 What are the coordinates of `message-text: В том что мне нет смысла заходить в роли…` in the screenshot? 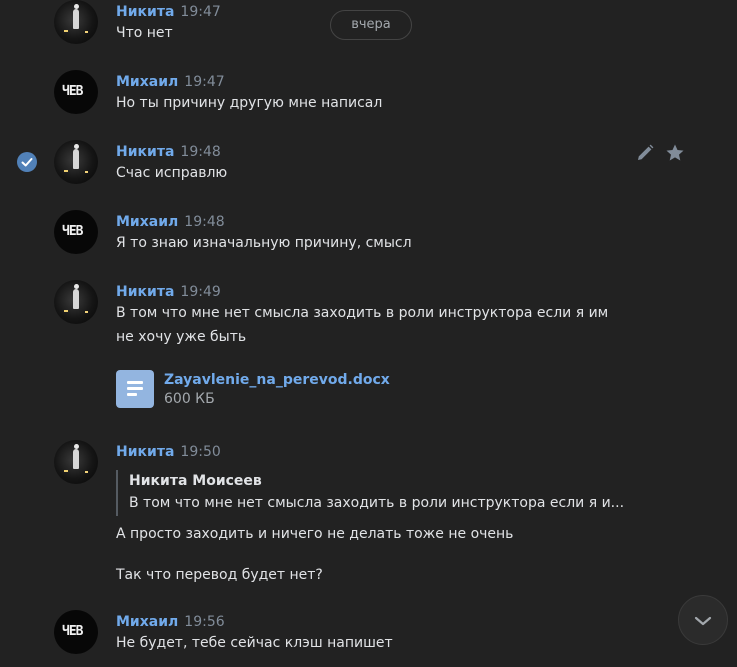 It's located at (362, 313).